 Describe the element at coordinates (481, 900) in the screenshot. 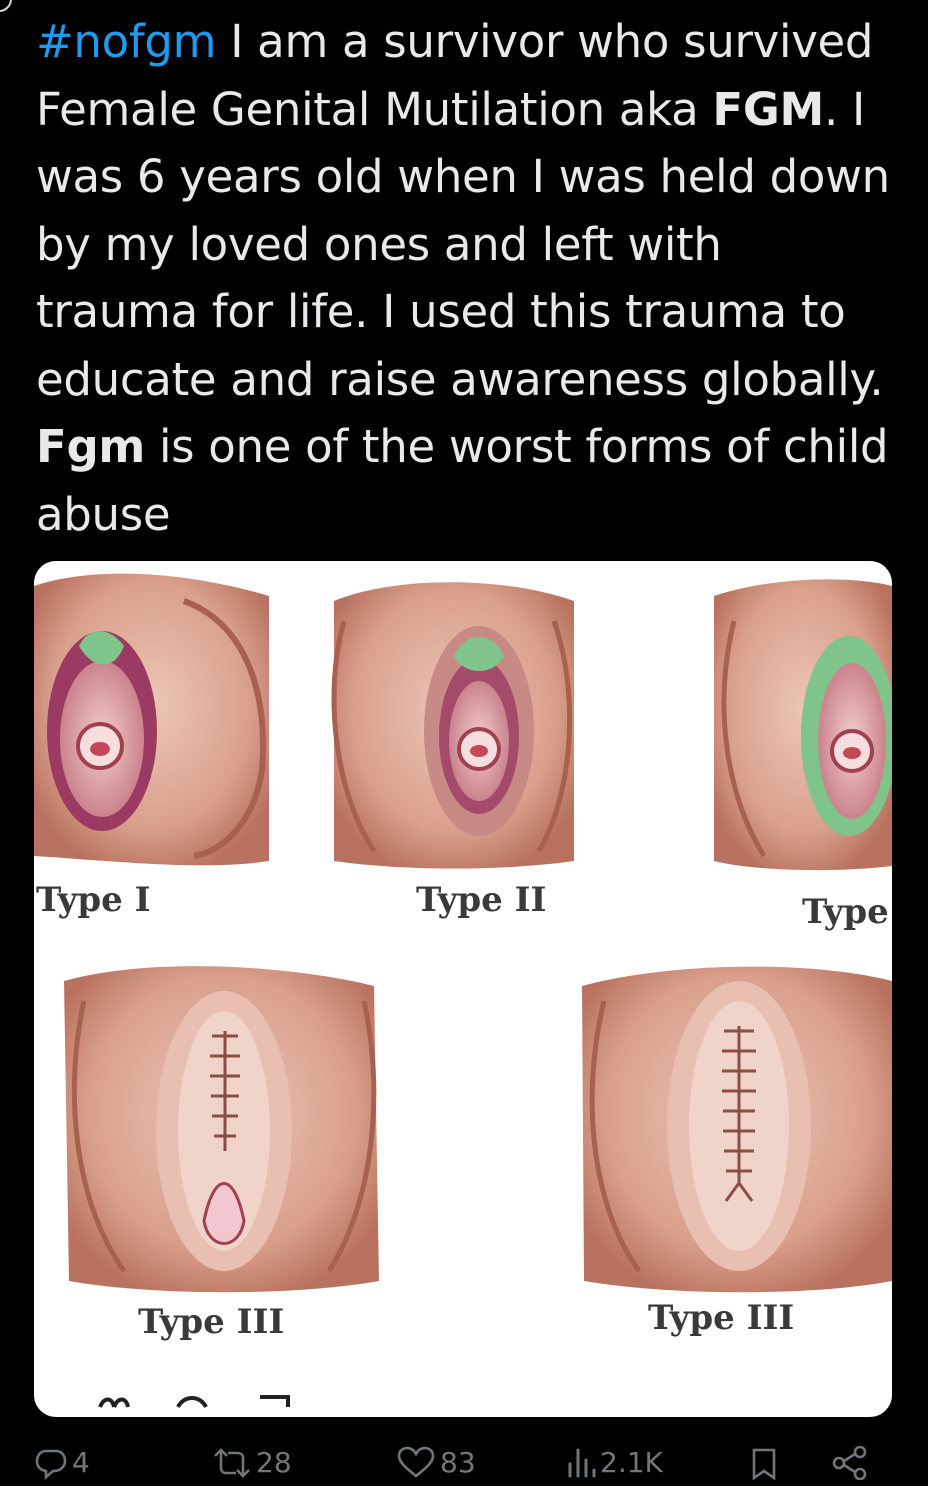

I see `label-type-2: Type II` at that location.